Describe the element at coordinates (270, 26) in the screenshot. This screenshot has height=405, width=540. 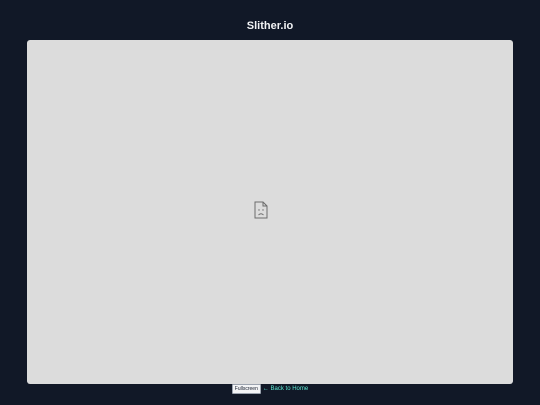
I see `page-title: Slither.io` at that location.